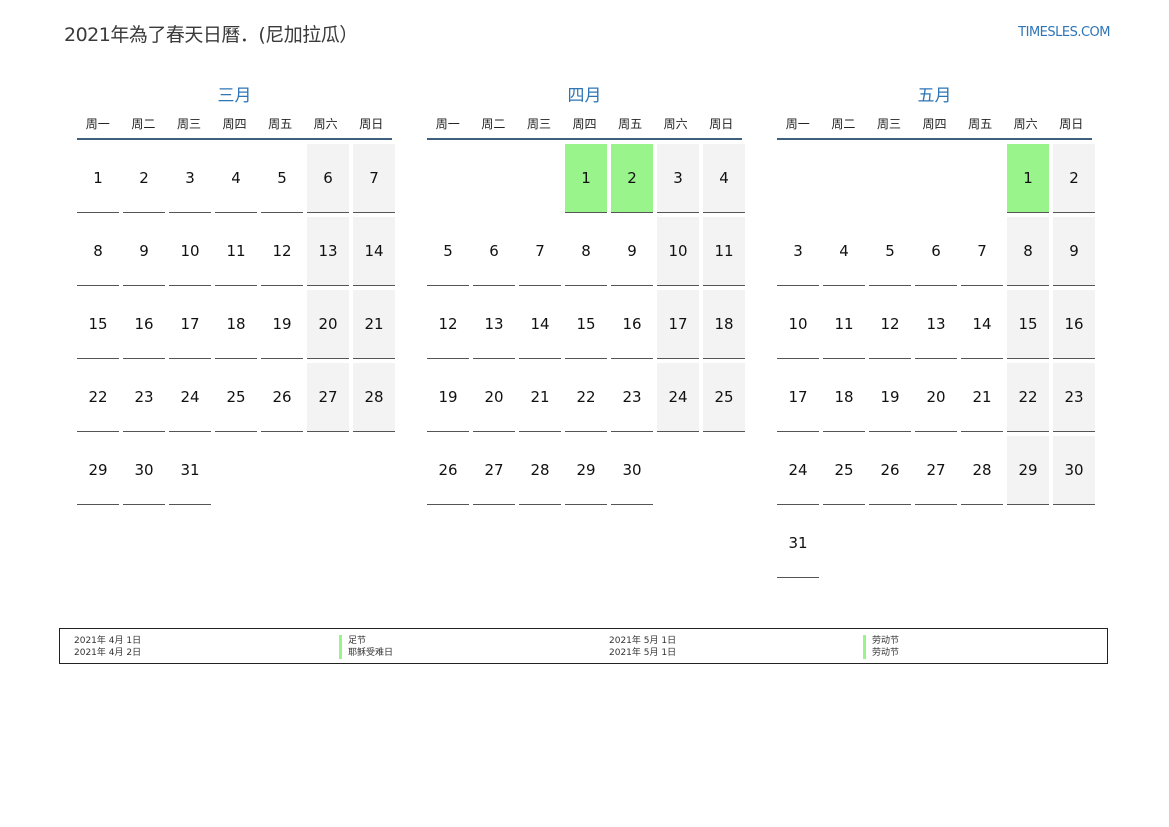 The width and height of the screenshot is (1169, 827). Describe the element at coordinates (144, 178) in the screenshot. I see `day-cell: 2` at that location.